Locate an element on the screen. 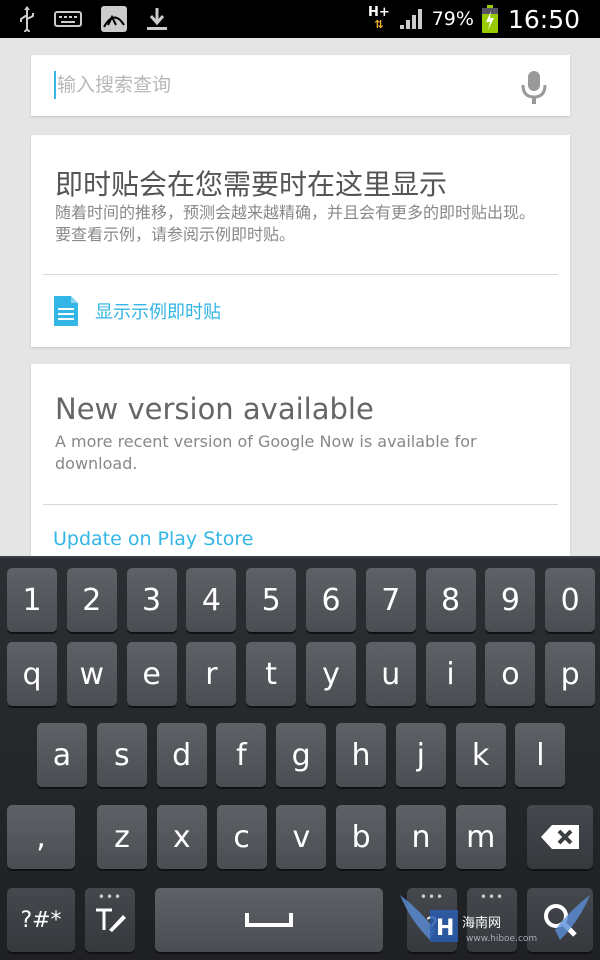  key-q: q is located at coordinates (32, 674).